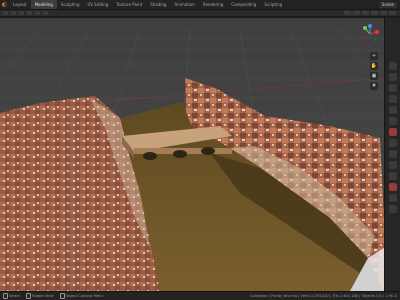 This screenshot has width=400, height=300. Describe the element at coordinates (370, 34) in the screenshot. I see `navigation-gizmo` at that location.